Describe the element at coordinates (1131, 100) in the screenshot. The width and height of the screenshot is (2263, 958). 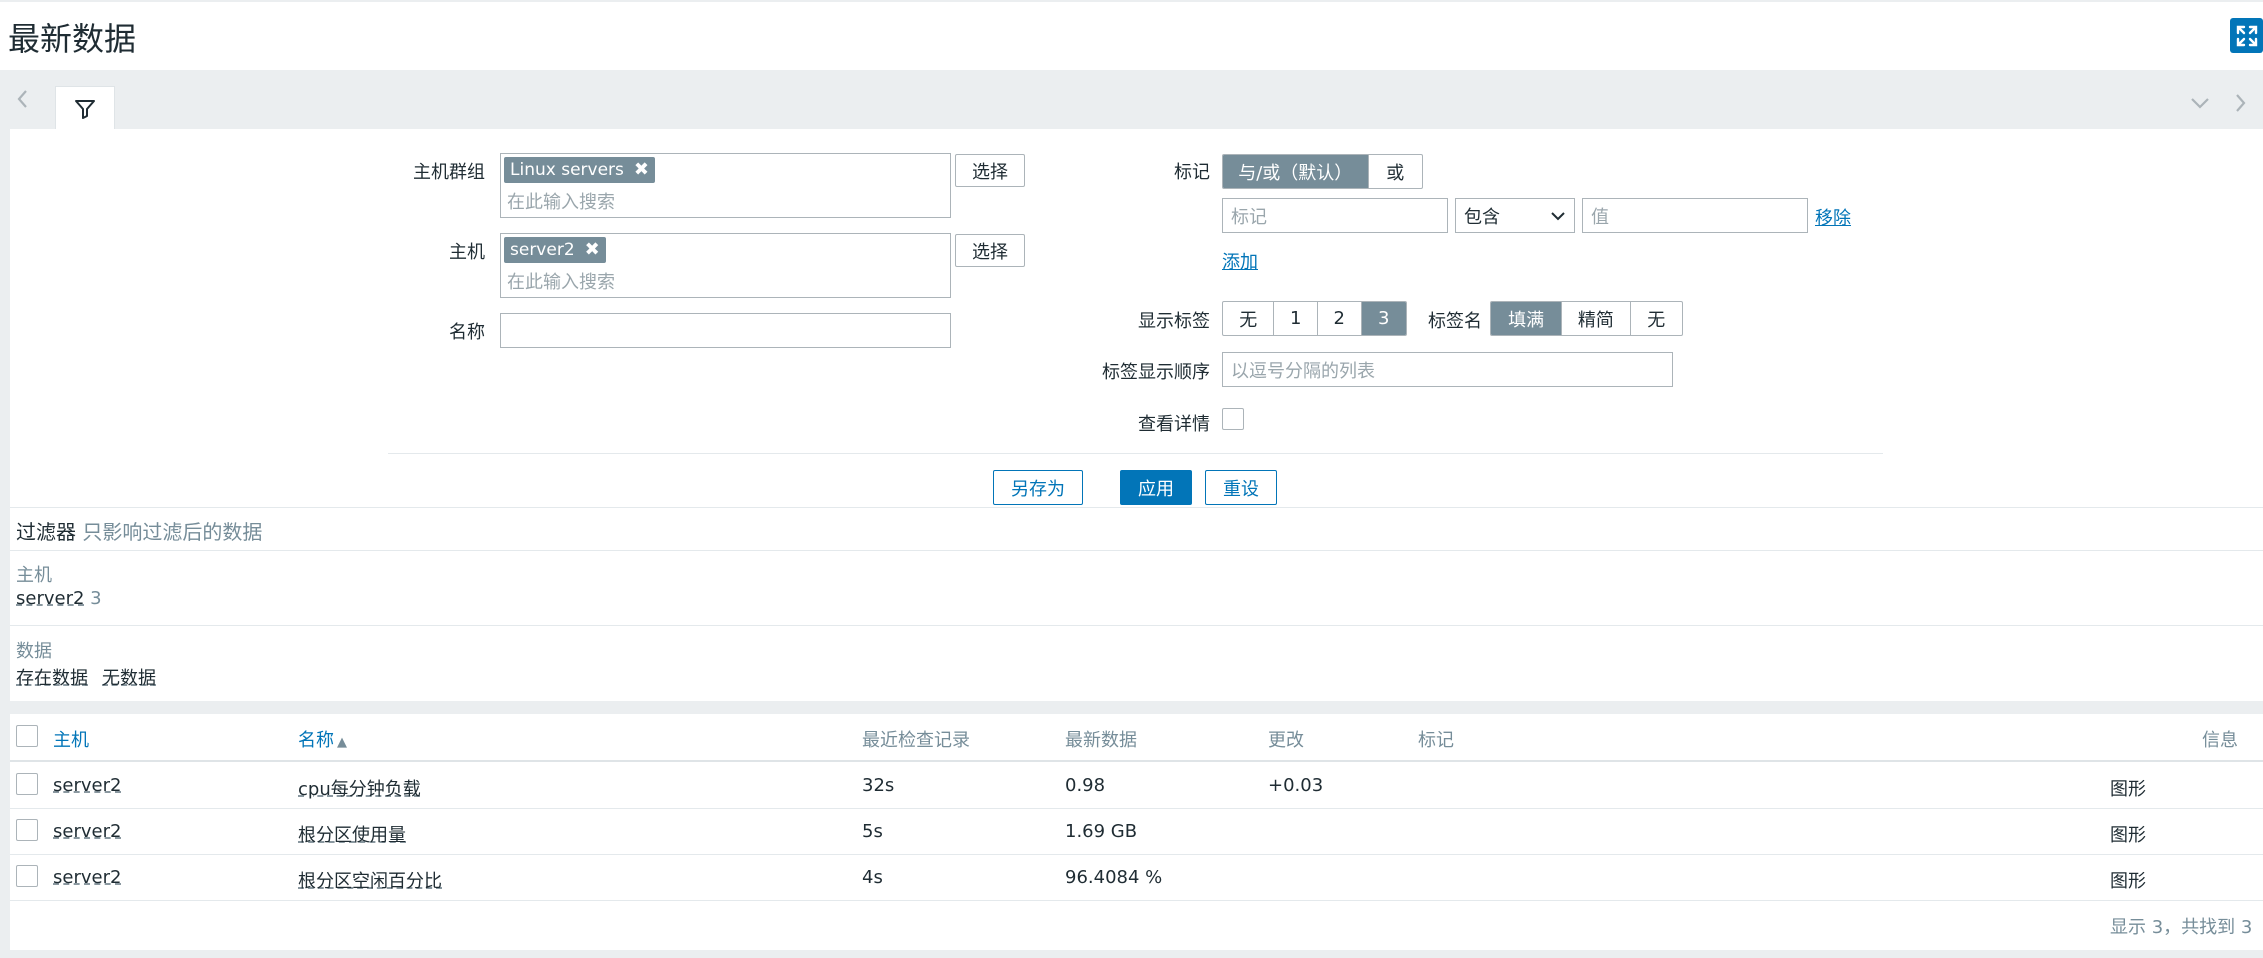
I see `filter-tabbar` at that location.